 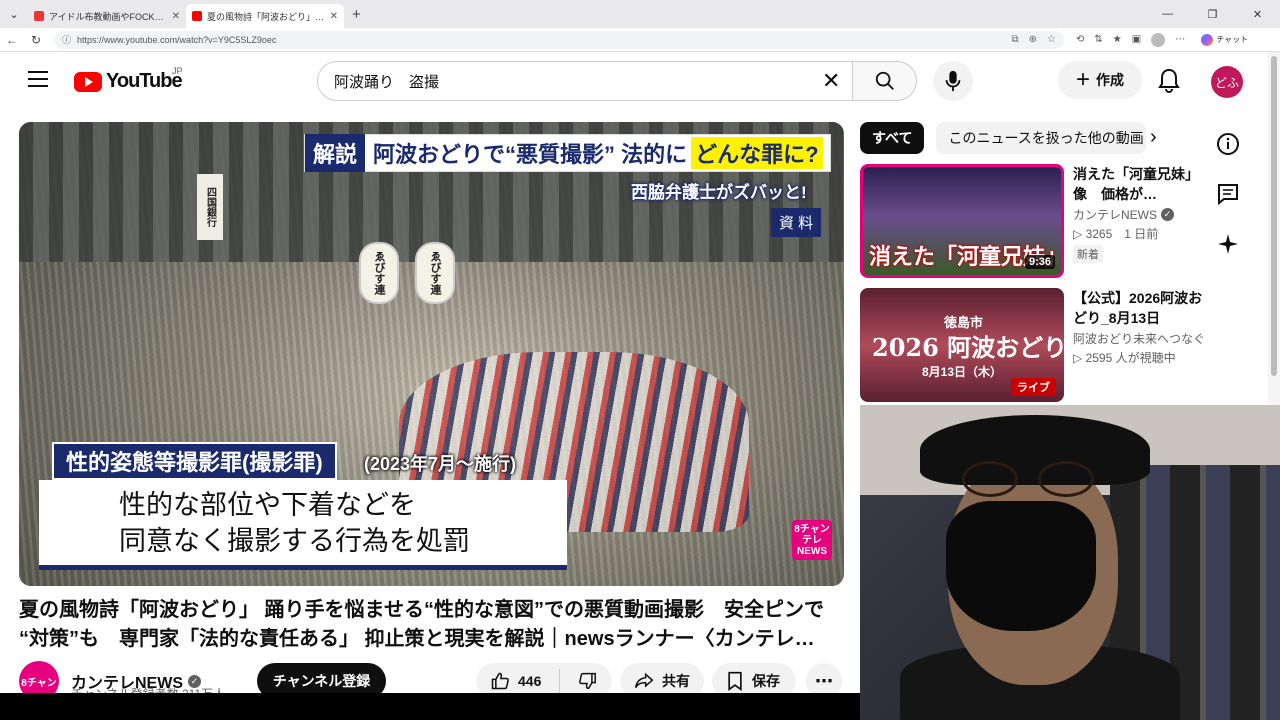 What do you see at coordinates (962, 221) in the screenshot?
I see `recommendation-thumbnail: 消えた「河童兄妹」像 9:36` at bounding box center [962, 221].